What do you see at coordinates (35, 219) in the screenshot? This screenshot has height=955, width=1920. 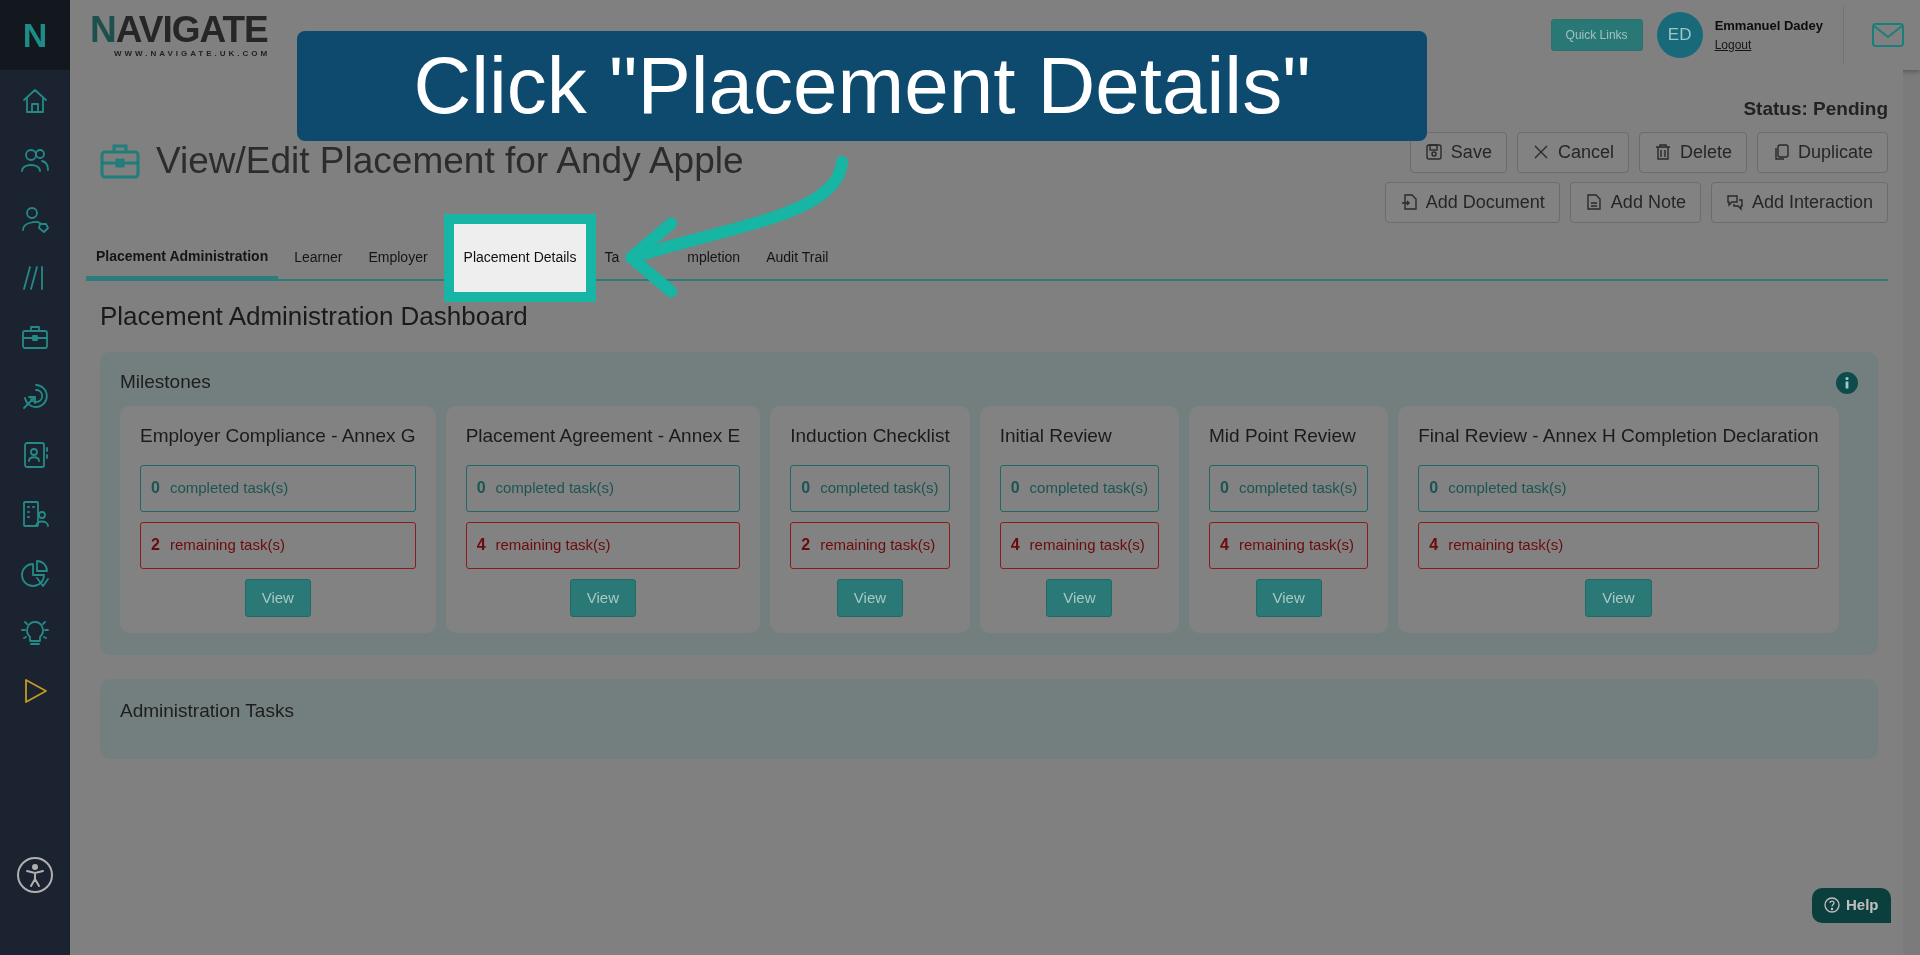 I see `user-tag-icon` at bounding box center [35, 219].